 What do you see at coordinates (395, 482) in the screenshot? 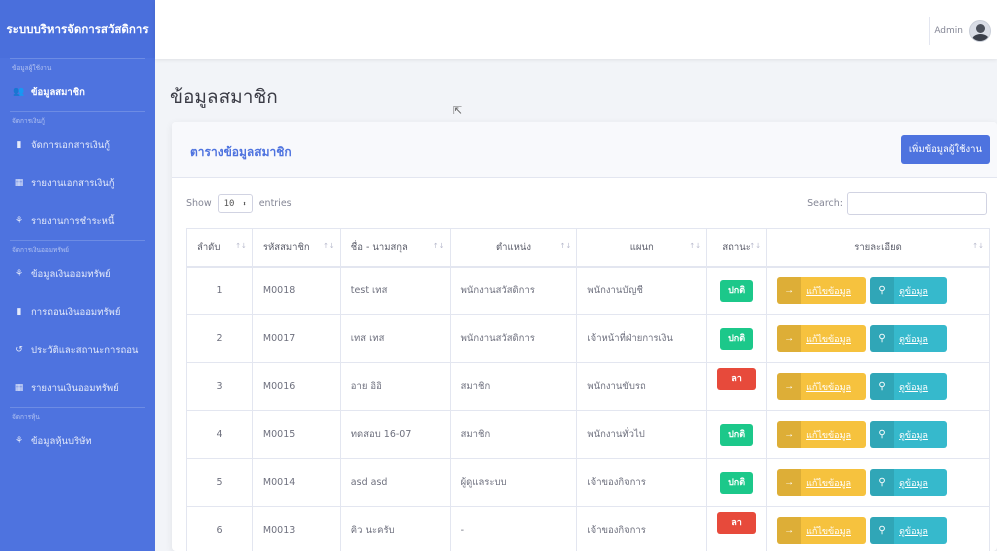
I see `cell-name: asd asd` at bounding box center [395, 482].